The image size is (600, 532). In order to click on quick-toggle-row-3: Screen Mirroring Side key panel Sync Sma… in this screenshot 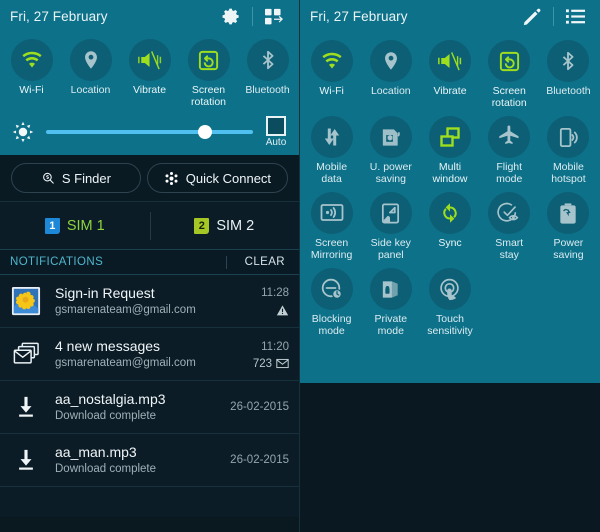, I will do `click(450, 223)`.